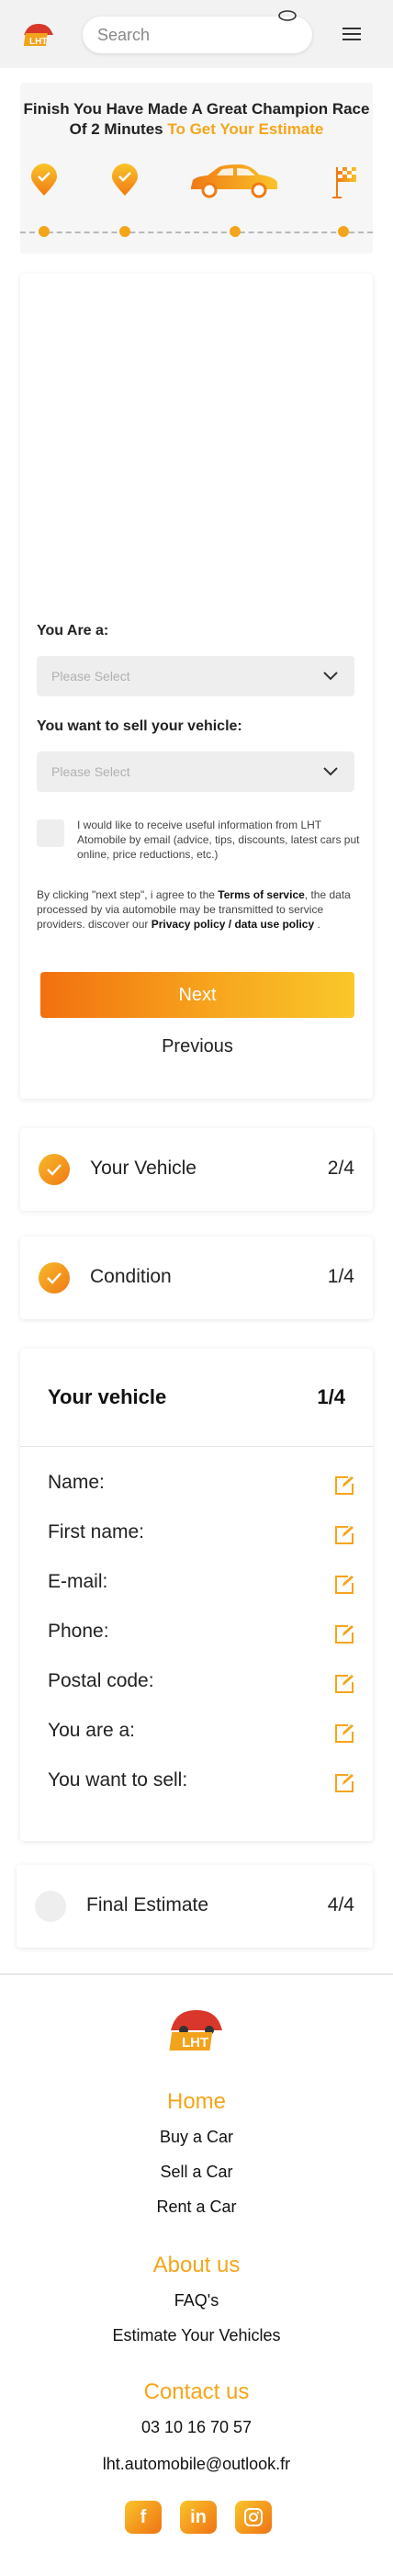  What do you see at coordinates (340, 1168) in the screenshot?
I see `step-count: 2/4` at bounding box center [340, 1168].